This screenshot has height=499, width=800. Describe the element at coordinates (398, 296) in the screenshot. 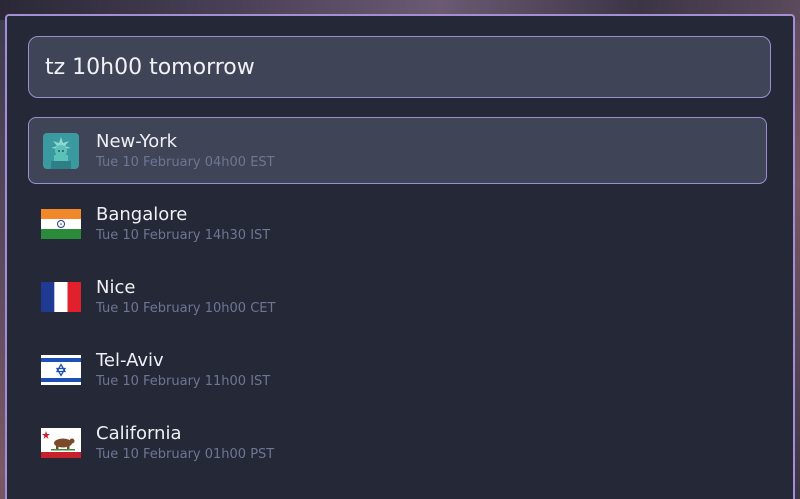

I see `result-item-nice: Nice Tue 10 February 10h00 CET` at that location.